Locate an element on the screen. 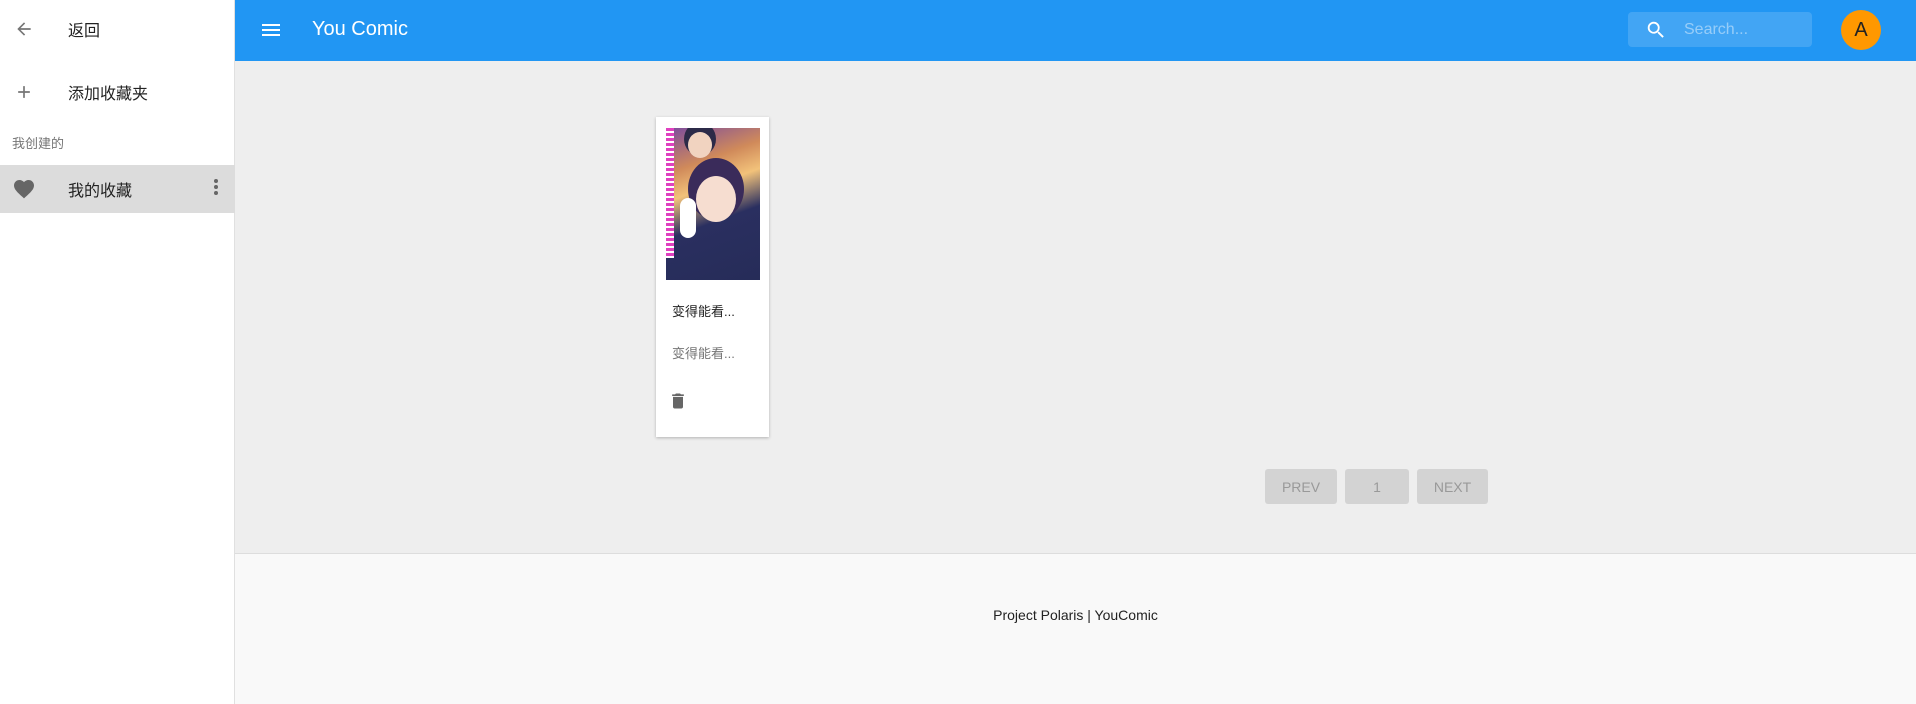  heart-icon is located at coordinates (24, 189).